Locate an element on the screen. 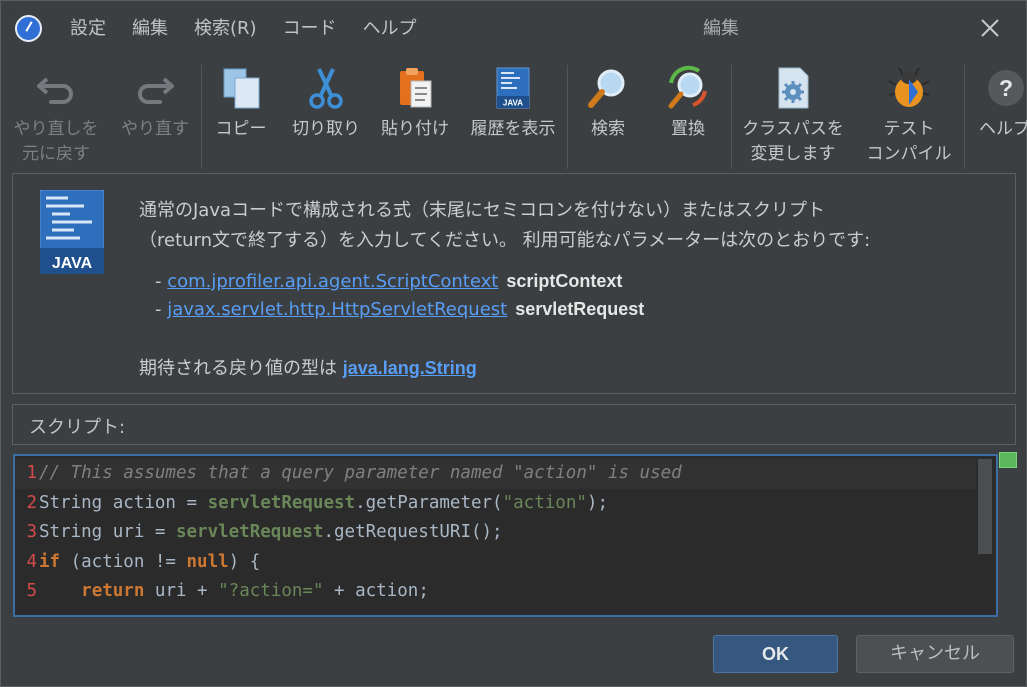  code-text: if (action != null) { is located at coordinates (149, 563).